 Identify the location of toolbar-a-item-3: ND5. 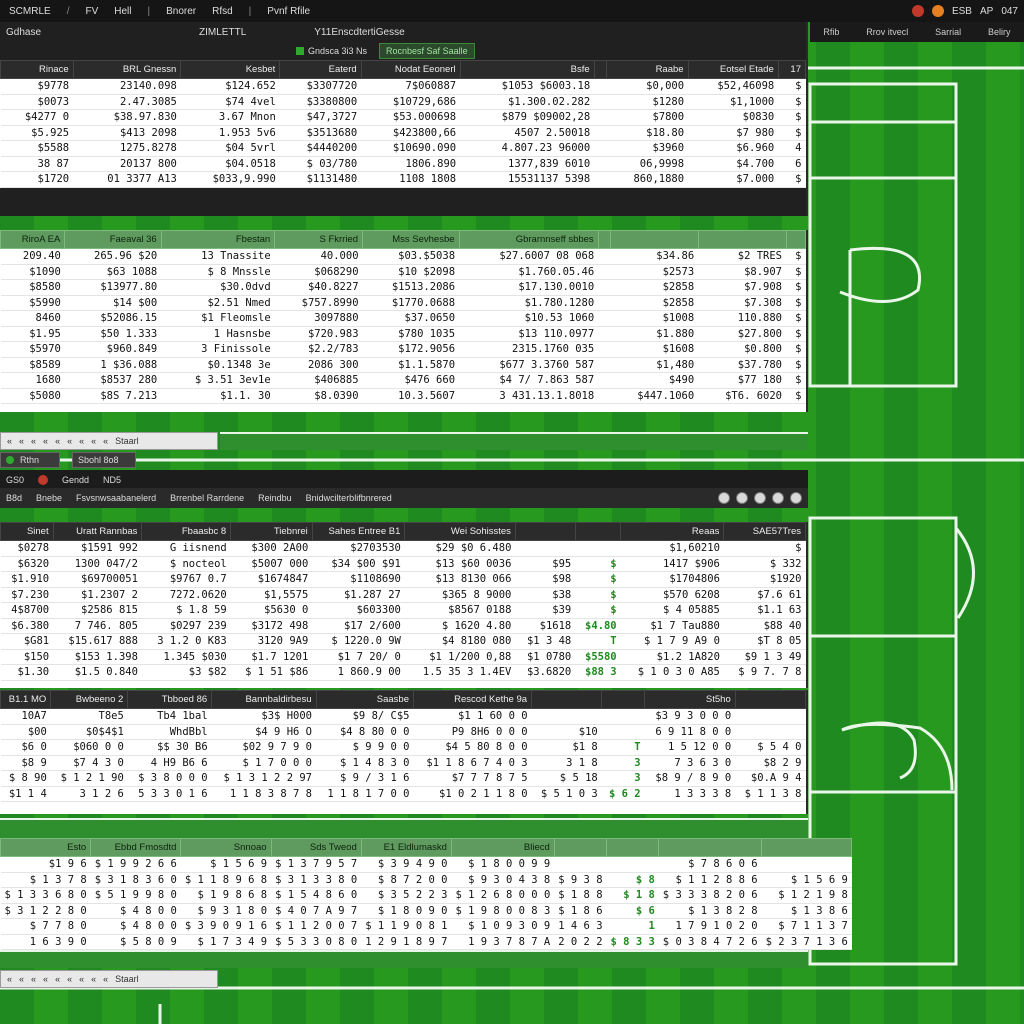
(112, 480).